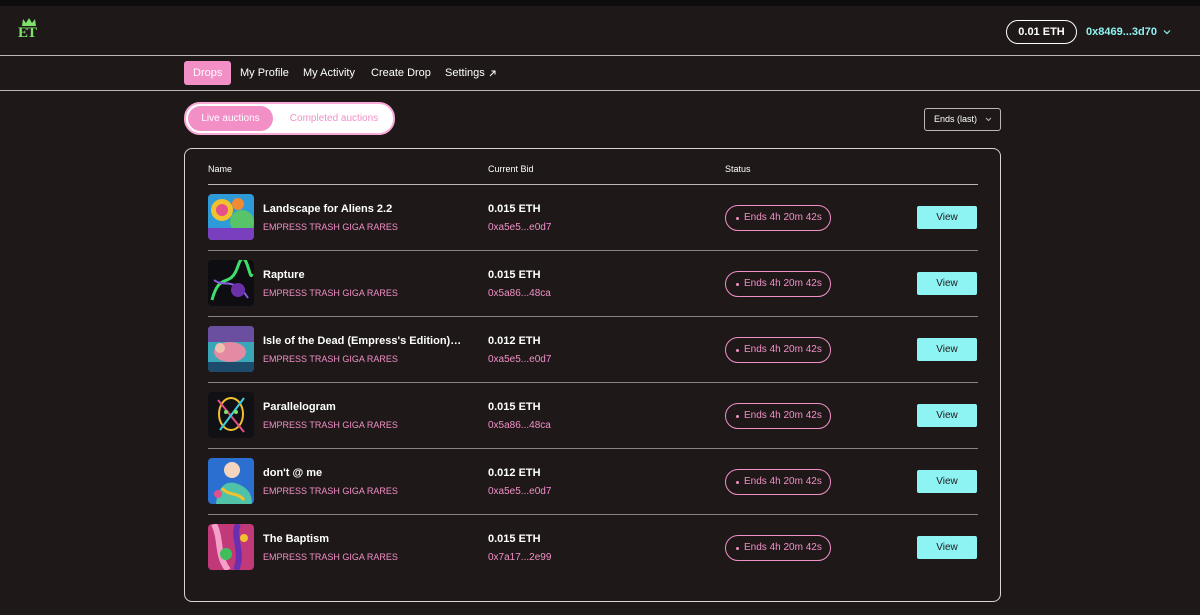 The height and width of the screenshot is (615, 1200). I want to click on top-bar: ET 0.01 ETH 0x8469...3d70, so click(600, 30).